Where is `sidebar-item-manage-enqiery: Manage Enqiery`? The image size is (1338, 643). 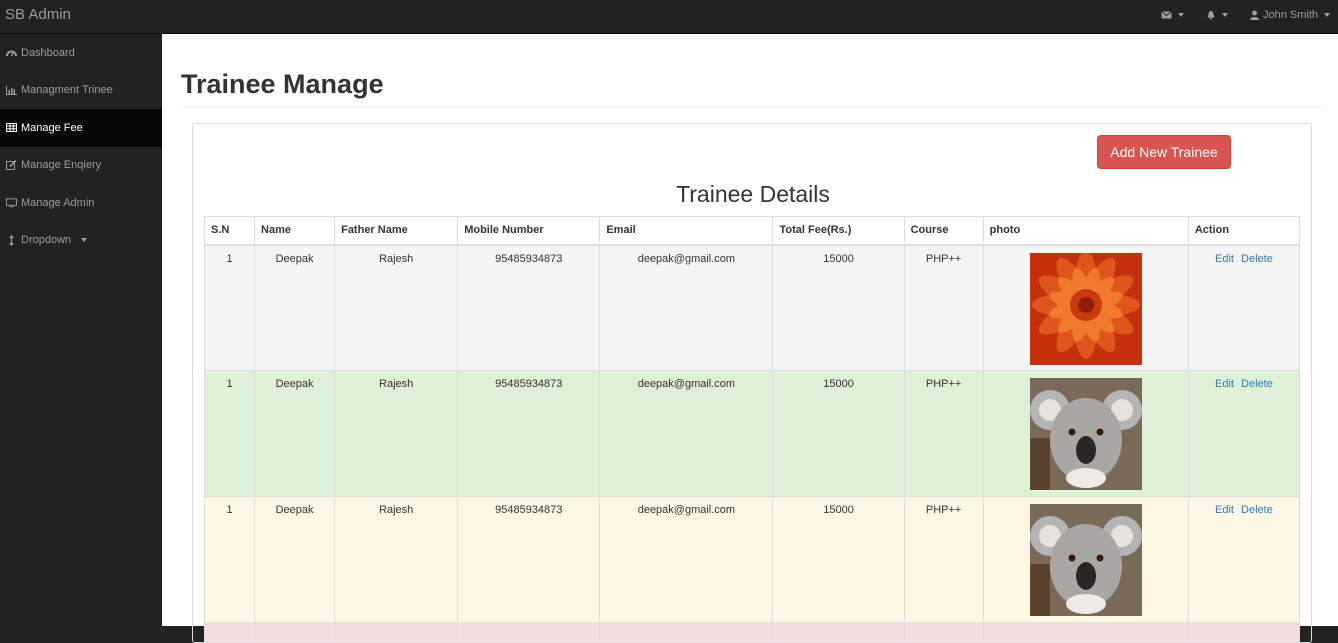 sidebar-item-manage-enqiery: Manage Enqiery is located at coordinates (81, 166).